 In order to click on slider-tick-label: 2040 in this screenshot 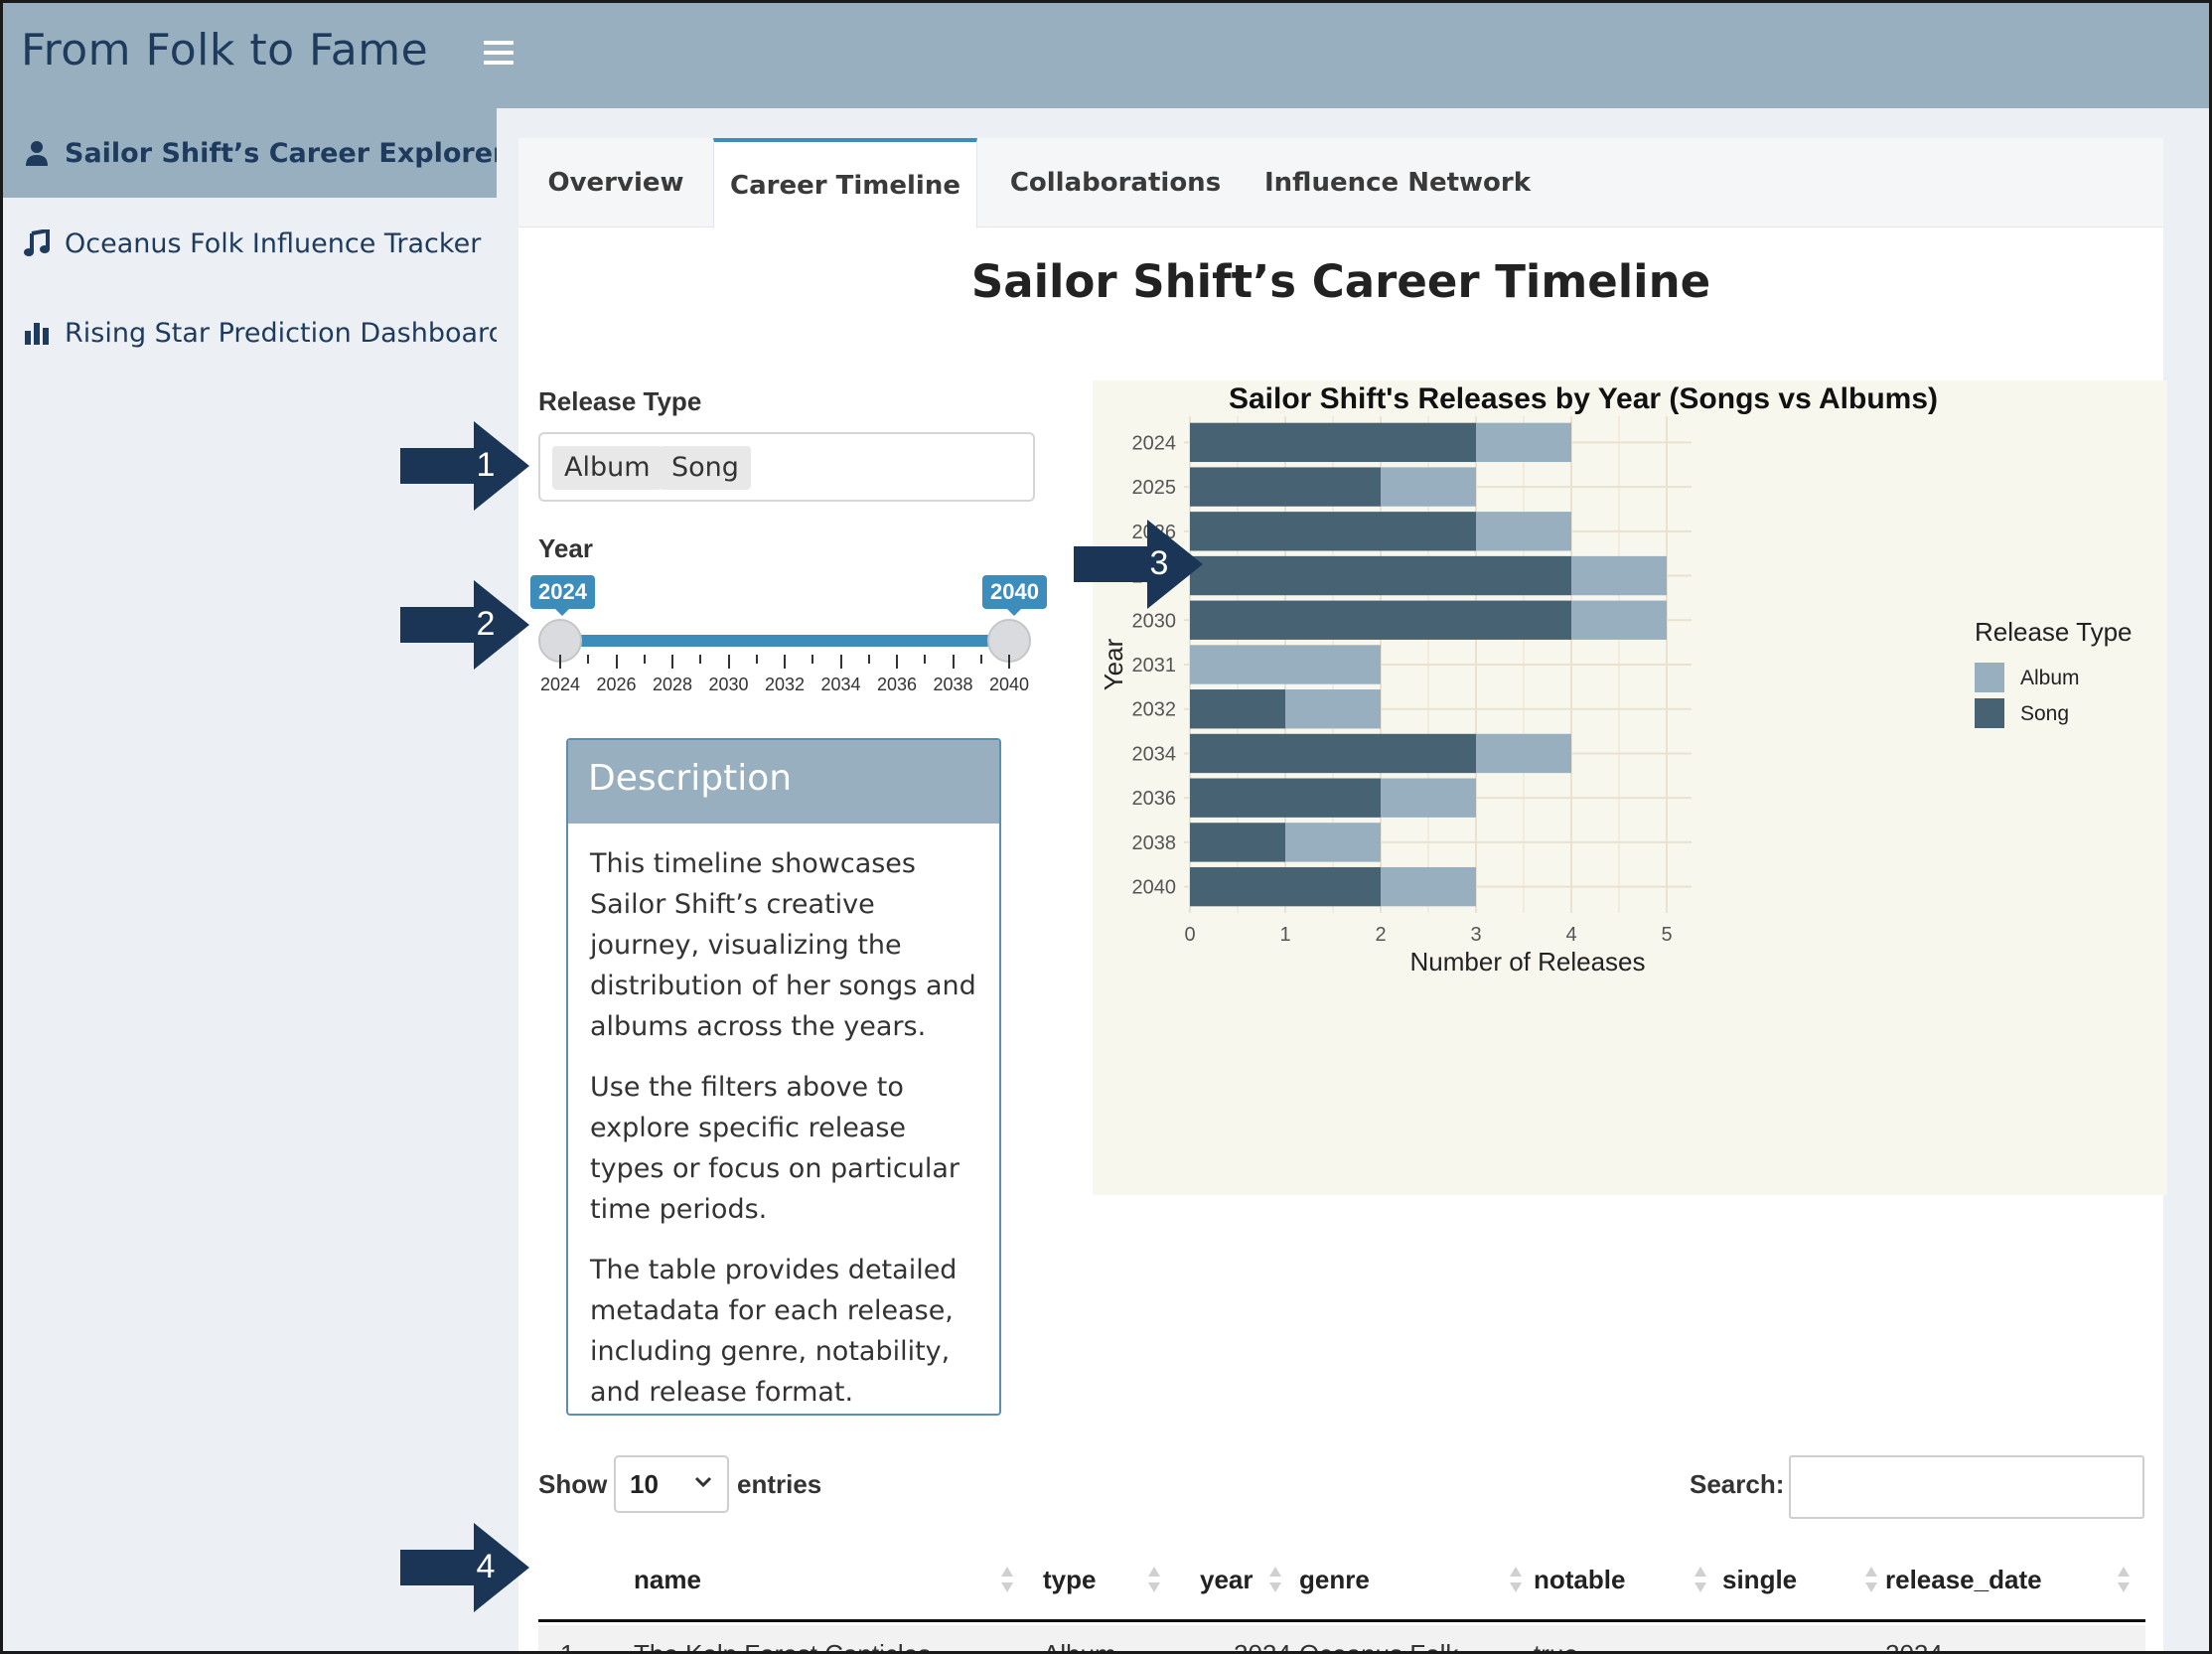, I will do `click(1009, 684)`.